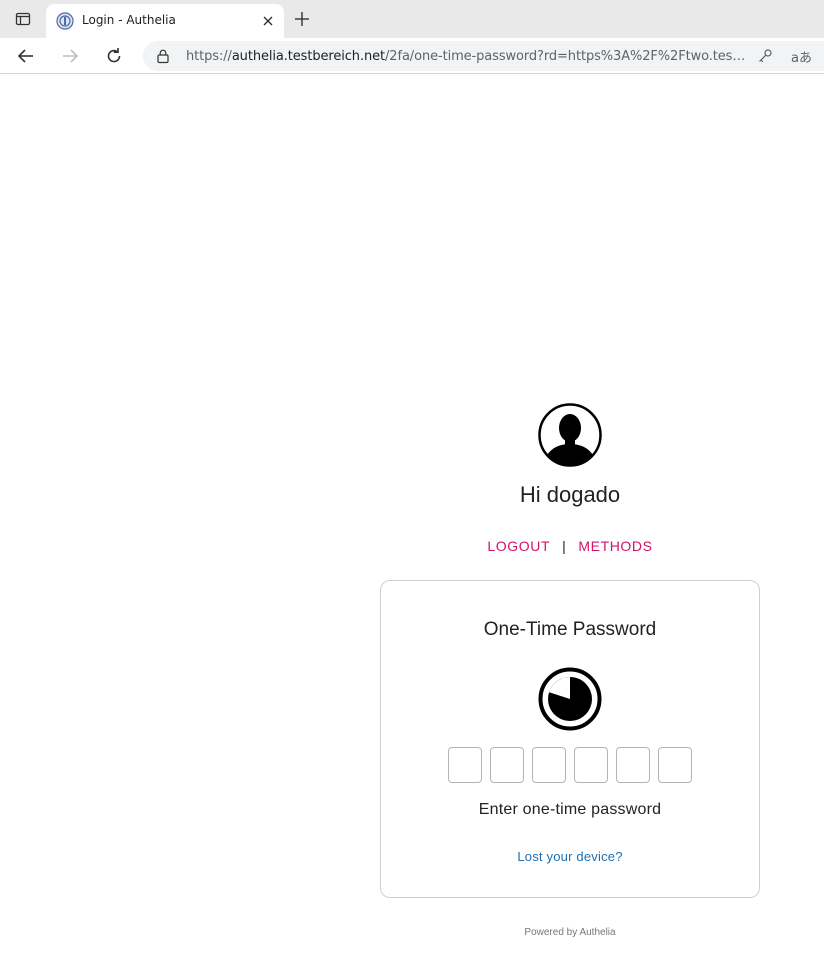  Describe the element at coordinates (570, 546) in the screenshot. I see `account-links: LOGOUT | METHODS` at that location.